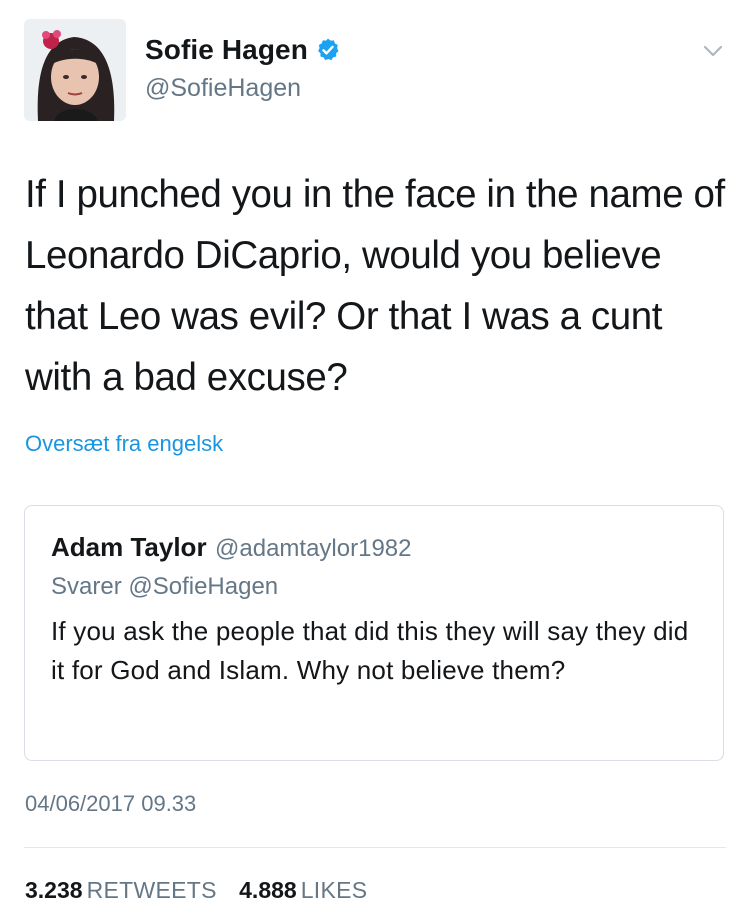 The image size is (750, 921). Describe the element at coordinates (226, 50) in the screenshot. I see `author-display-name: Sofie Hagen` at that location.